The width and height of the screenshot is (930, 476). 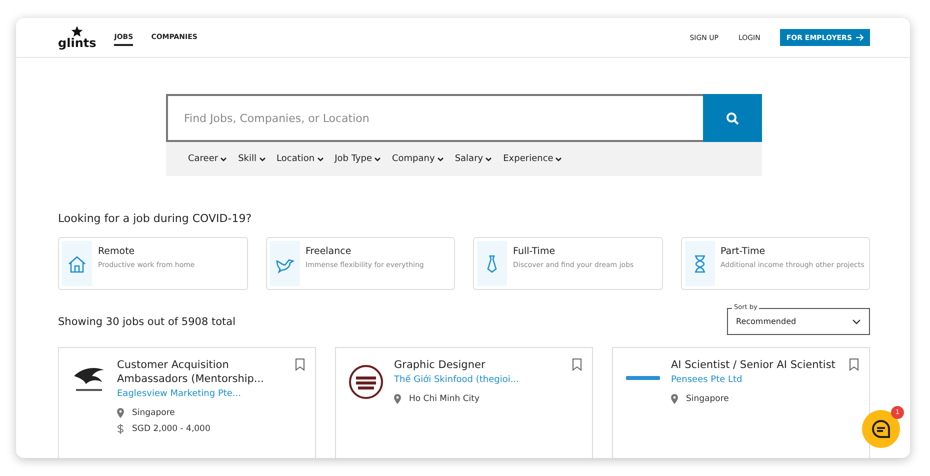 What do you see at coordinates (881, 429) in the screenshot?
I see `chat-bubble-icon` at bounding box center [881, 429].